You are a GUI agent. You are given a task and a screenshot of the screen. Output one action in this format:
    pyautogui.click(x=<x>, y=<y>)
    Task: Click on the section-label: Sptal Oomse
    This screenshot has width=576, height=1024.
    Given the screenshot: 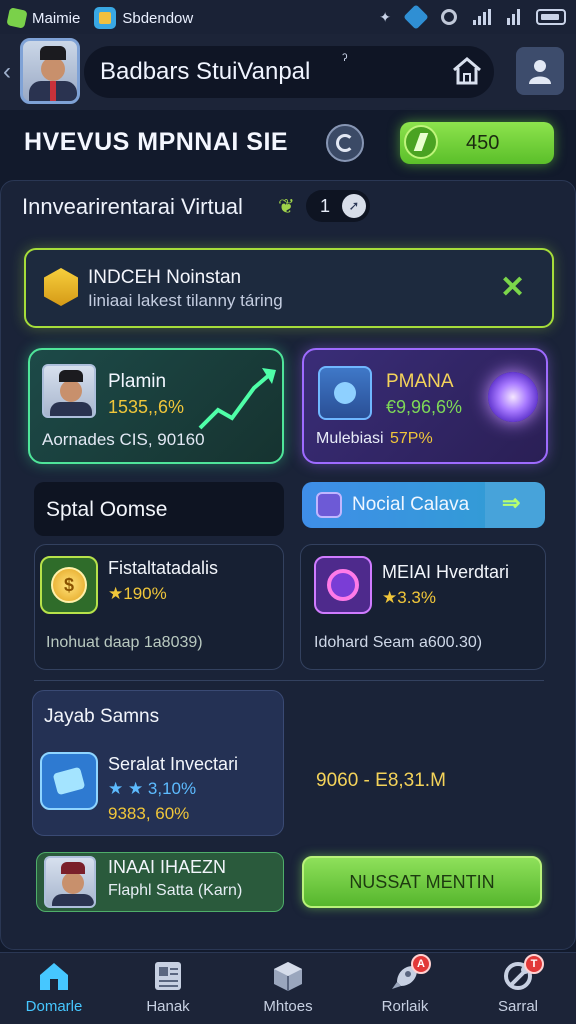 What is the action you would take?
    pyautogui.click(x=107, y=509)
    